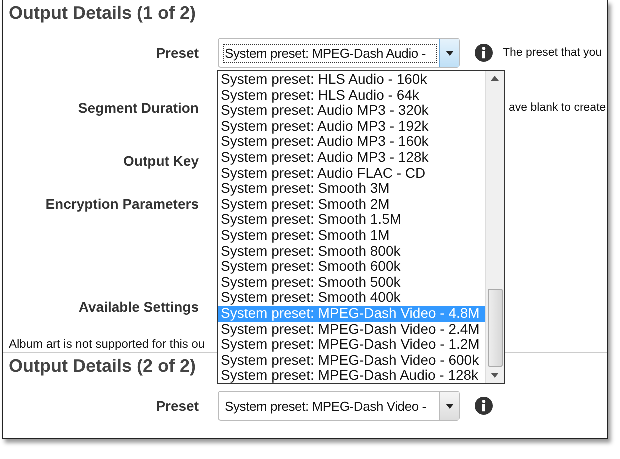  I want to click on scroll-up-icon, so click(495, 78).